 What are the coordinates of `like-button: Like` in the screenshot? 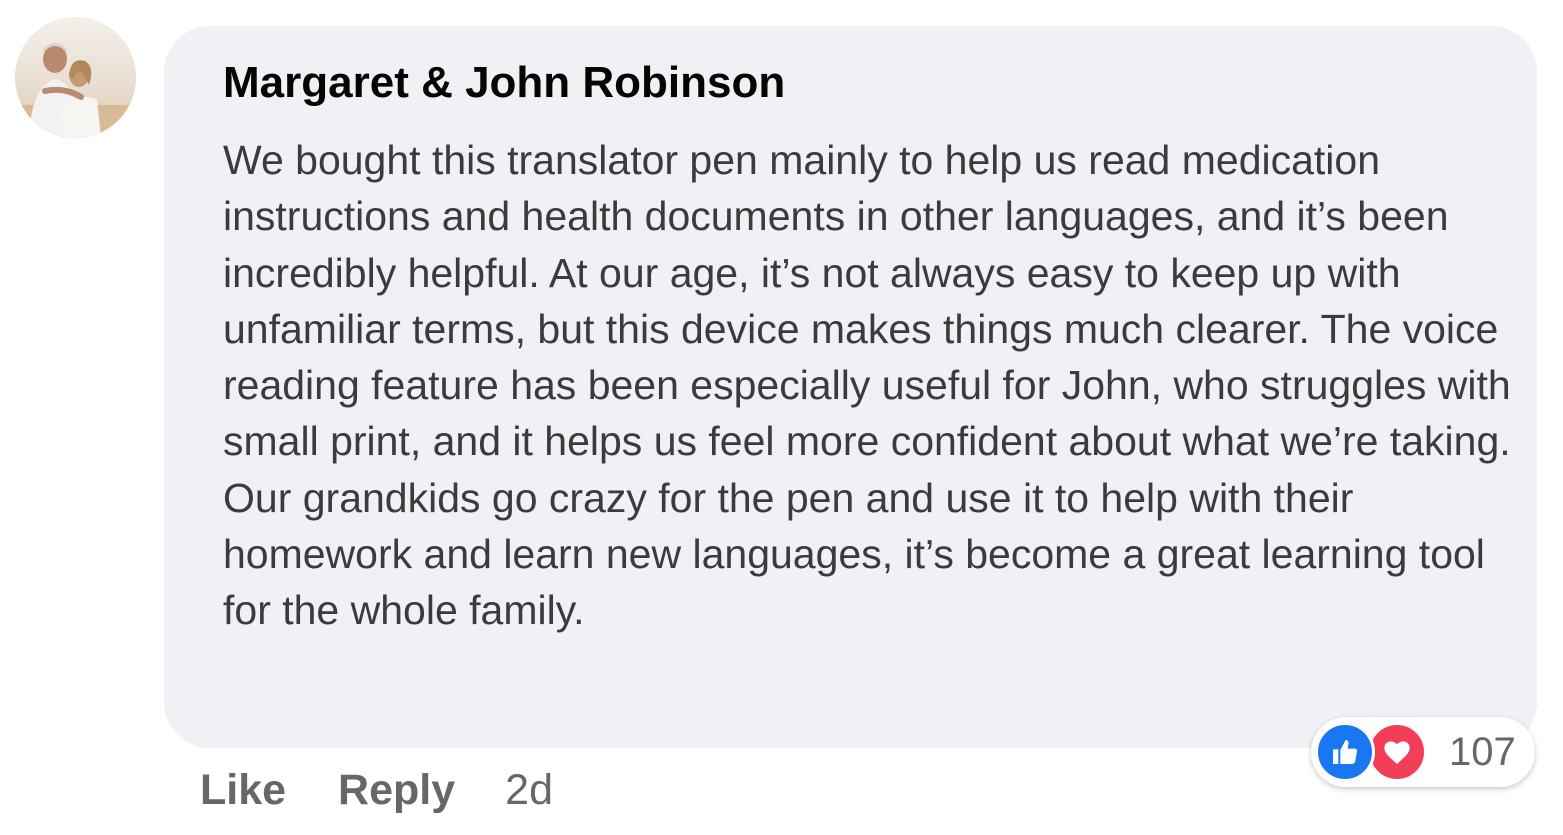 It's located at (243, 790).